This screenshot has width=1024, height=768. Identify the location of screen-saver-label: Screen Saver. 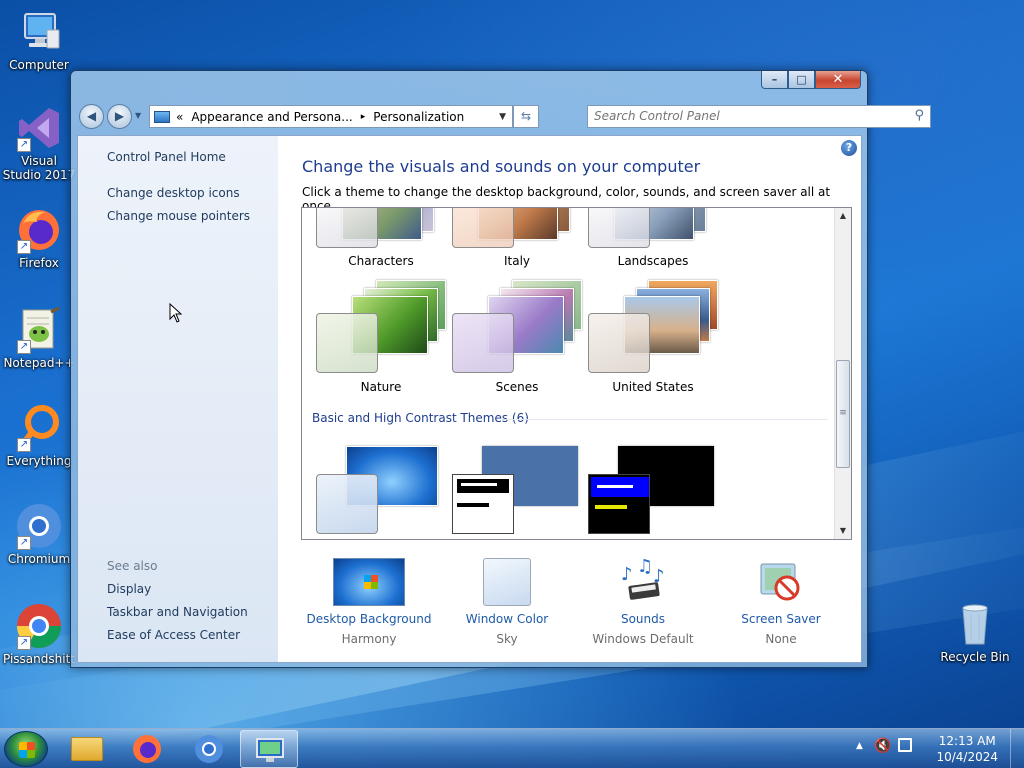
(781, 619).